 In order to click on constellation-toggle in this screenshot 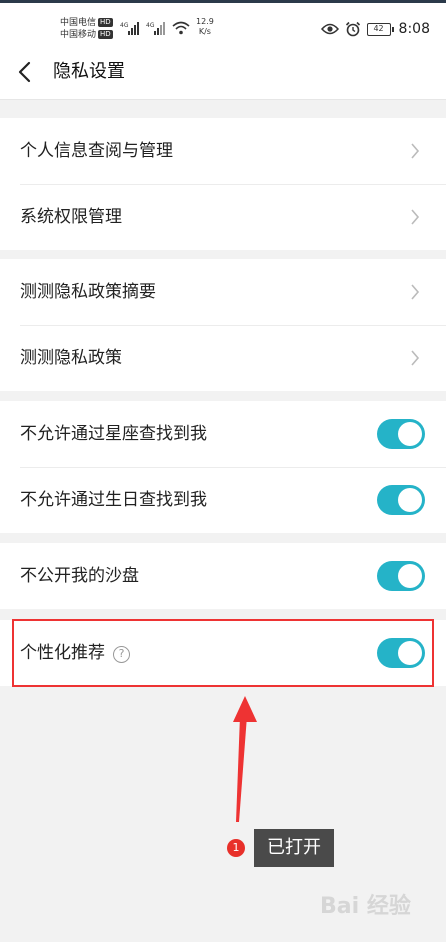, I will do `click(401, 434)`.